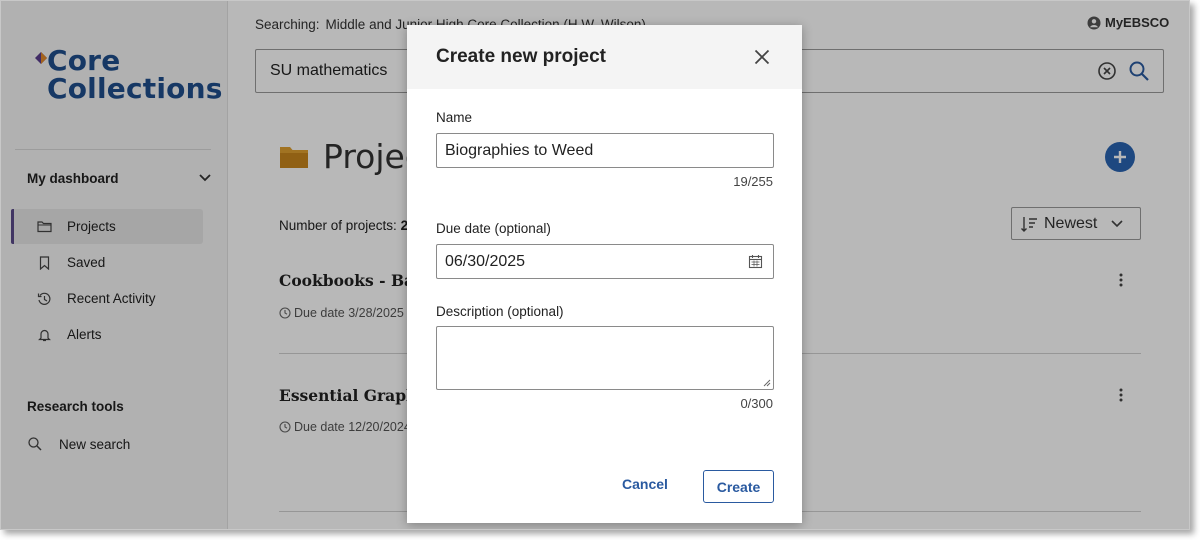 The width and height of the screenshot is (1200, 540). Describe the element at coordinates (767, 383) in the screenshot. I see `resize-handle-icon` at that location.